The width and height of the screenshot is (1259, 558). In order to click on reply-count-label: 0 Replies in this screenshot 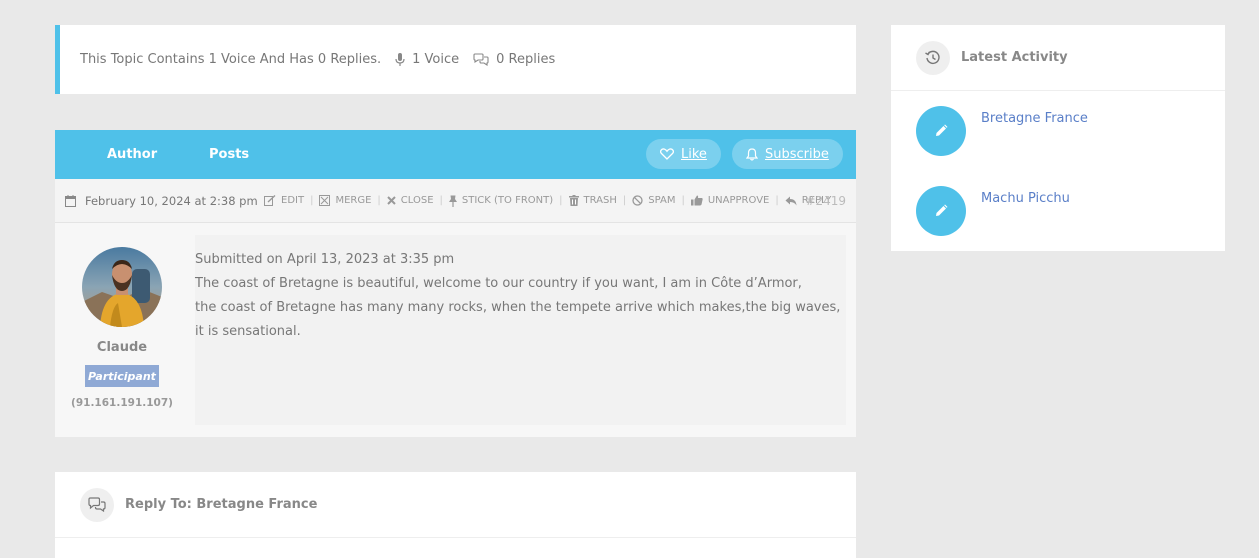, I will do `click(526, 59)`.